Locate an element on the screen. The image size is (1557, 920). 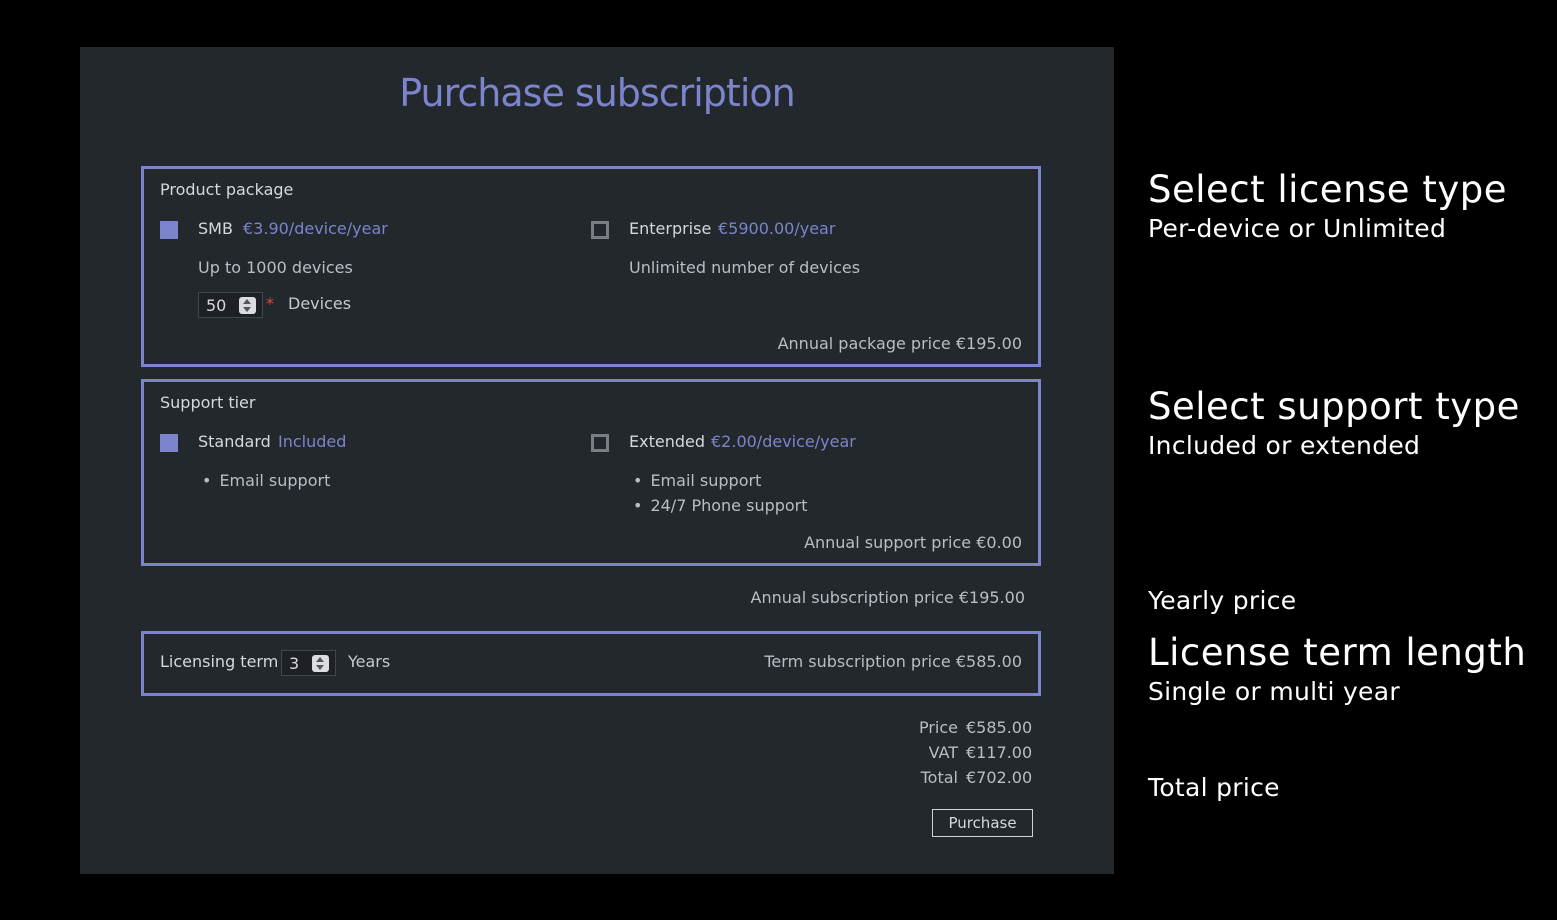
option-name: SMB is located at coordinates (215, 228).